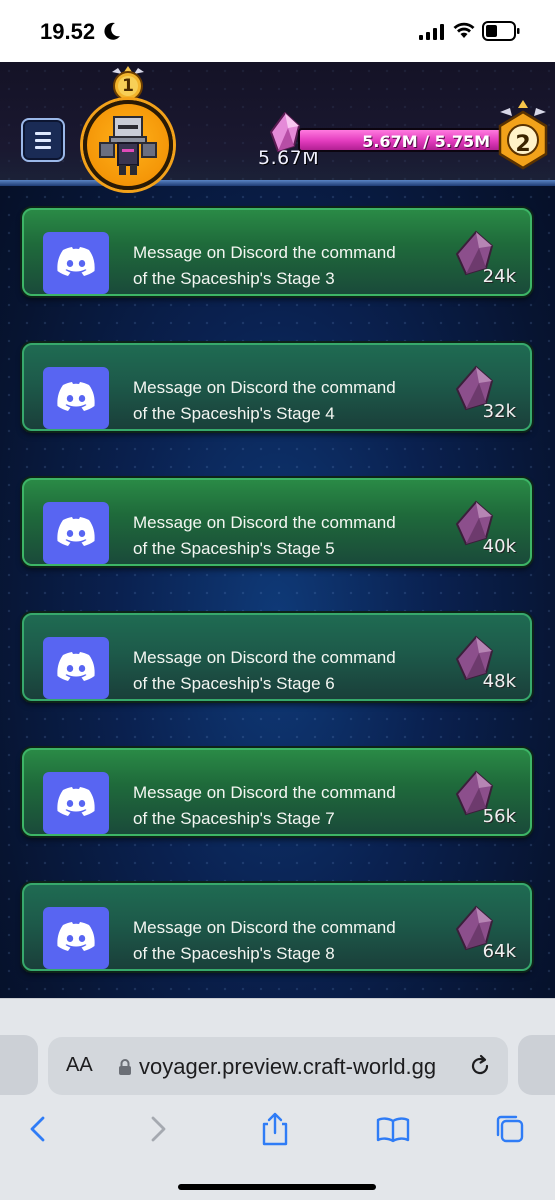 Image resolution: width=555 pixels, height=1200 pixels. What do you see at coordinates (79, 1065) in the screenshot?
I see `text-size-button: AA` at bounding box center [79, 1065].